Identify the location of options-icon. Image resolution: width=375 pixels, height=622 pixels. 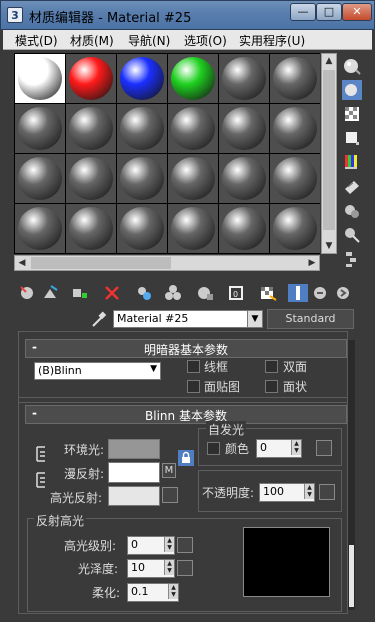
(352, 211).